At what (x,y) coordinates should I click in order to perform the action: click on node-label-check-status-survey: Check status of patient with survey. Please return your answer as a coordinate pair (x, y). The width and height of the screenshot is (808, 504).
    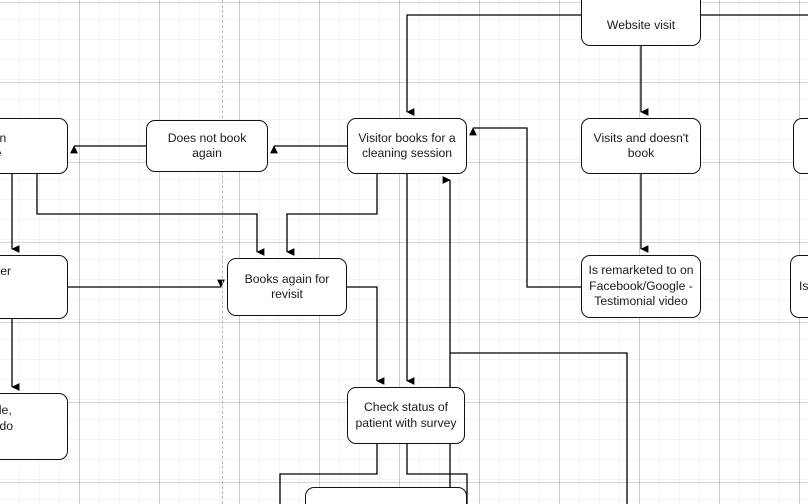
    Looking at the image, I should click on (406, 415).